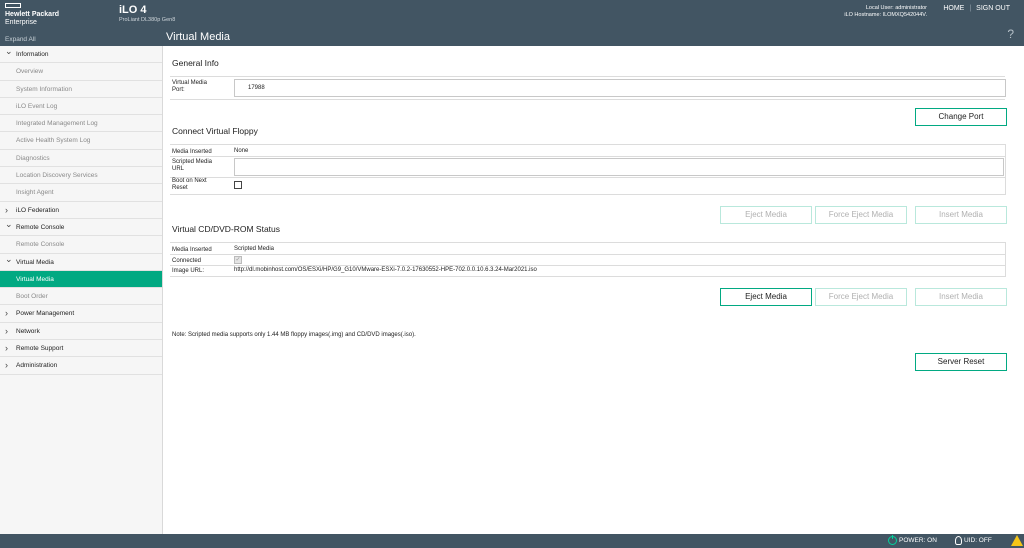 The width and height of the screenshot is (1024, 548). What do you see at coordinates (81, 72) in the screenshot?
I see `sidebar-item-overview: Overview` at bounding box center [81, 72].